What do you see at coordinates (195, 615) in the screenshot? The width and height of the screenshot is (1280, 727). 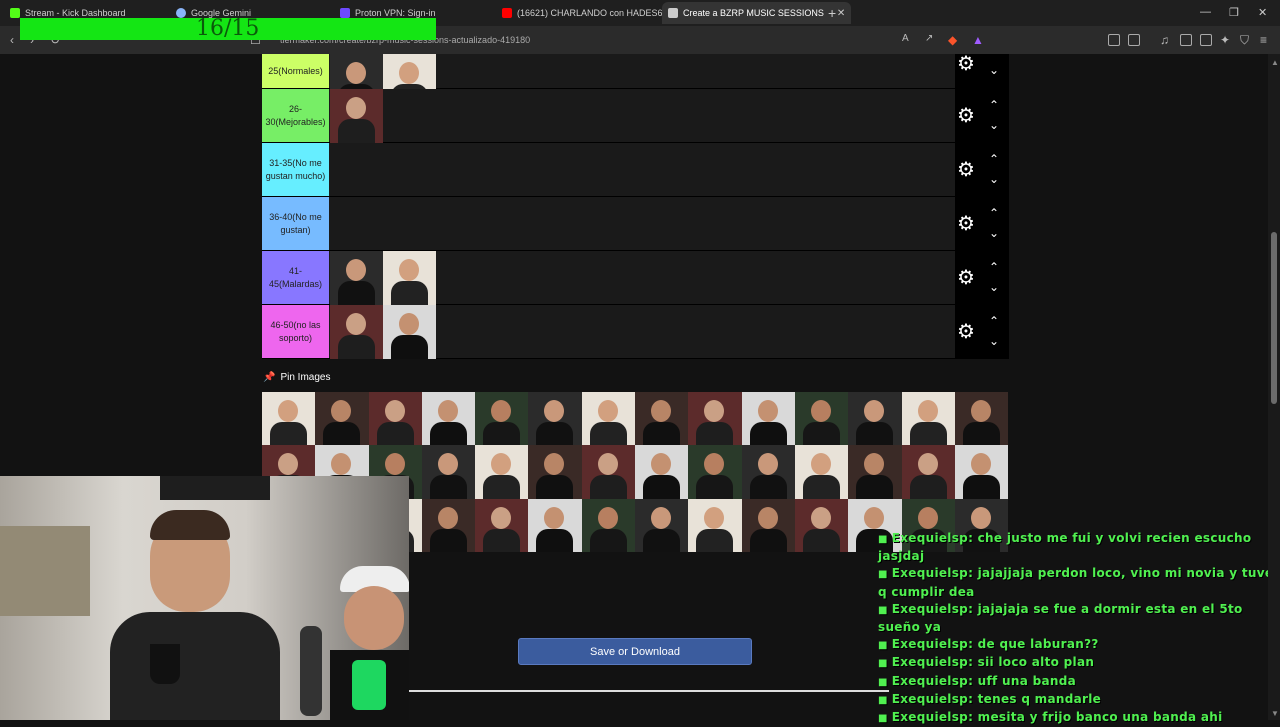 I see `streamer-figure` at bounding box center [195, 615].